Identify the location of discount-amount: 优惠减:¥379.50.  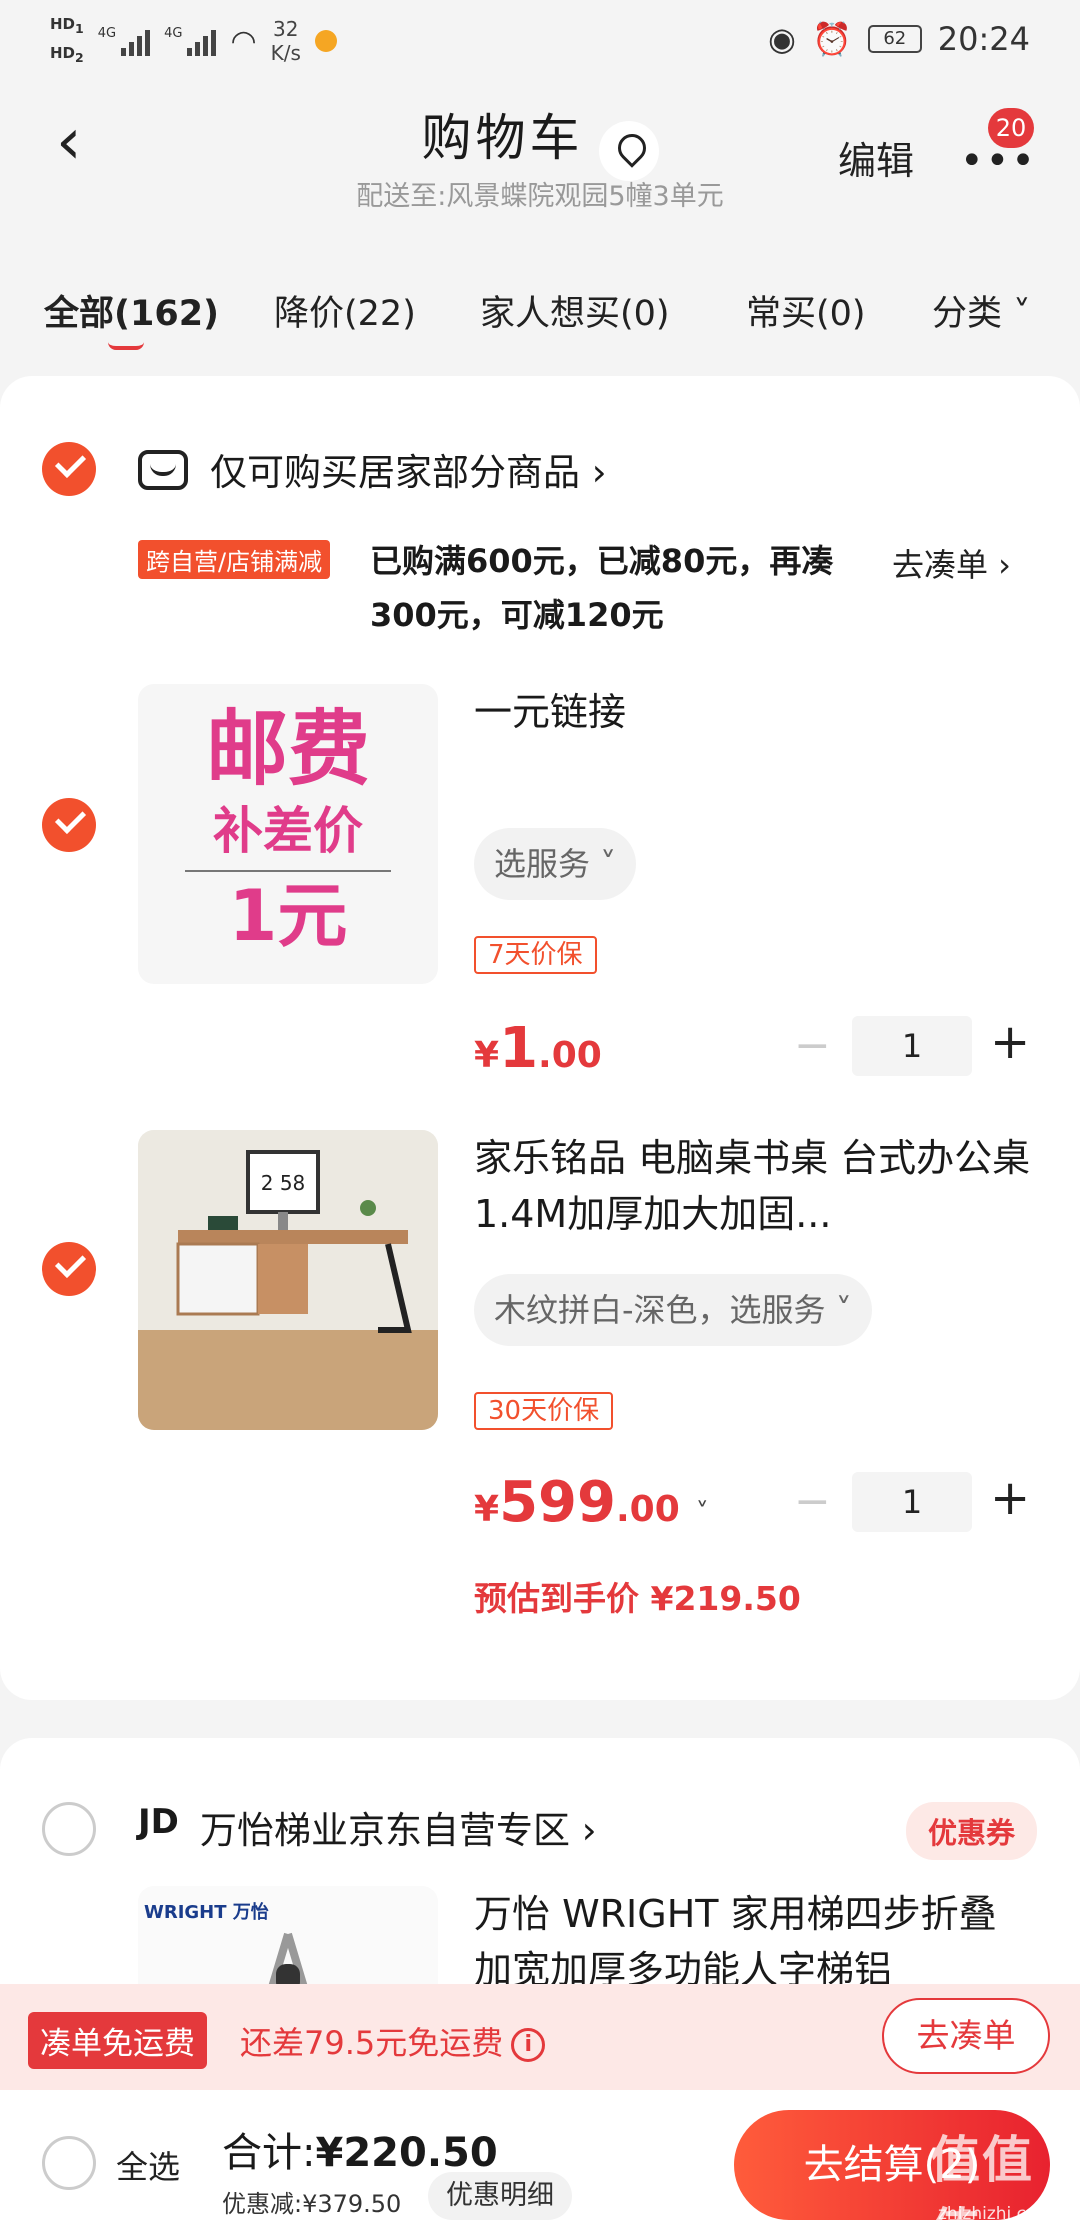
(312, 2204).